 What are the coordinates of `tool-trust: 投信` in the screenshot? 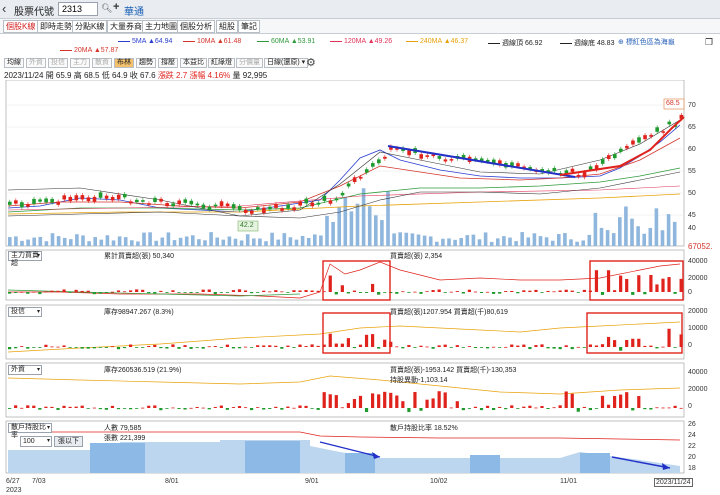 It's located at (58, 63).